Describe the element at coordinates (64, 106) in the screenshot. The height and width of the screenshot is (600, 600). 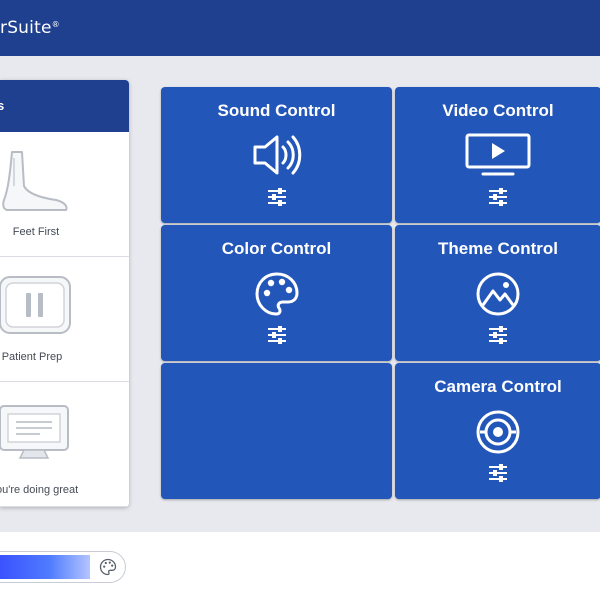
I see `sidebar-header: s` at that location.